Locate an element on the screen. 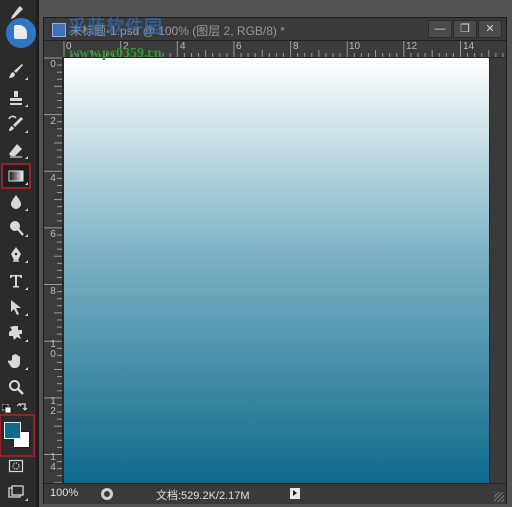 Image resolution: width=512 pixels, height=507 pixels. ruler-top-label: 10 is located at coordinates (355, 46).